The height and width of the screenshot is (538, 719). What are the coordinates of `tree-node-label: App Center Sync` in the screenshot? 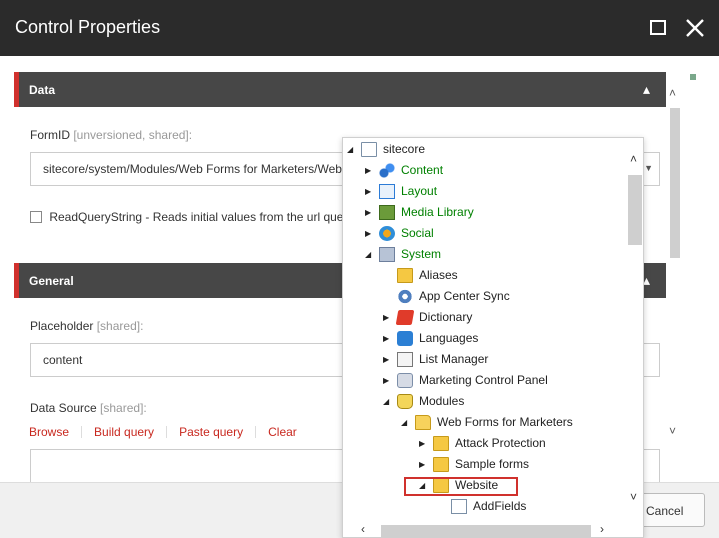 It's located at (464, 296).